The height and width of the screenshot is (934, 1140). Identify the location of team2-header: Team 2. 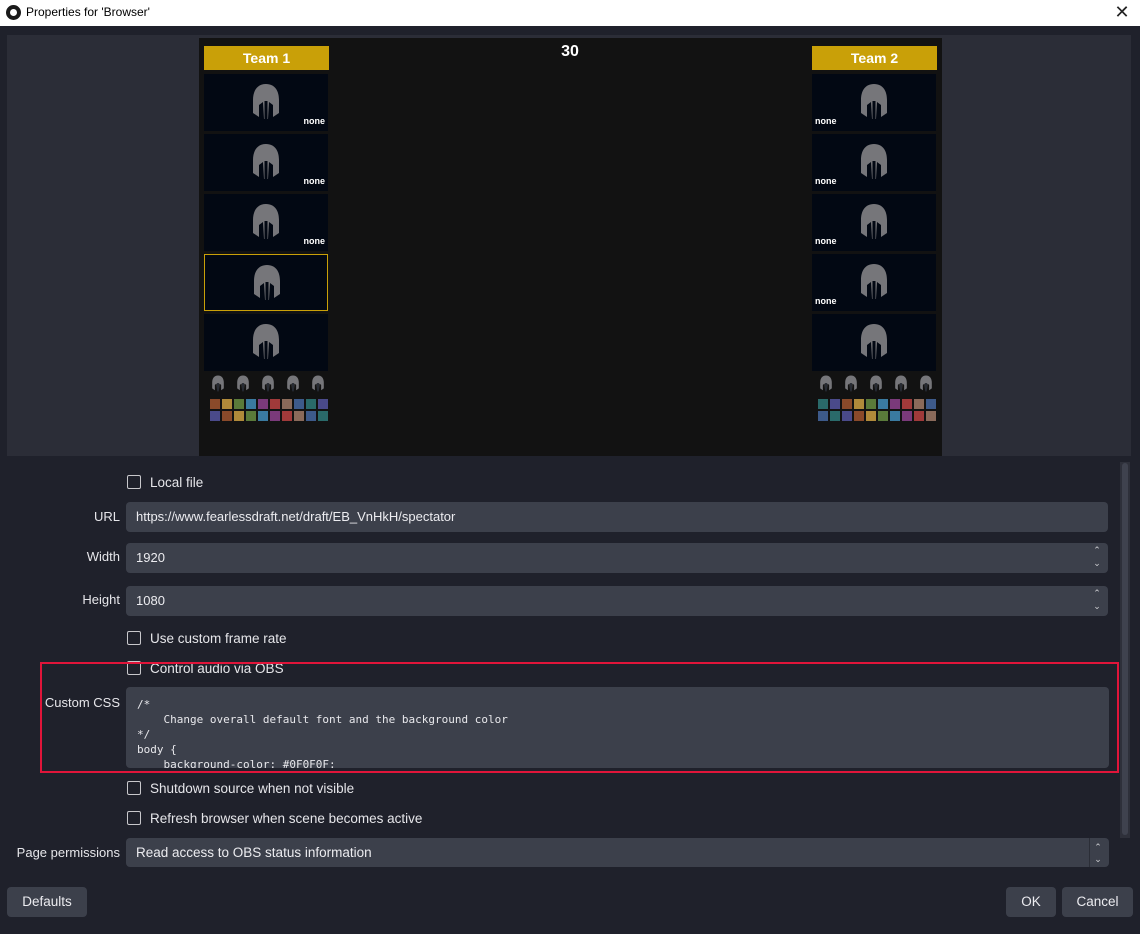
(874, 58).